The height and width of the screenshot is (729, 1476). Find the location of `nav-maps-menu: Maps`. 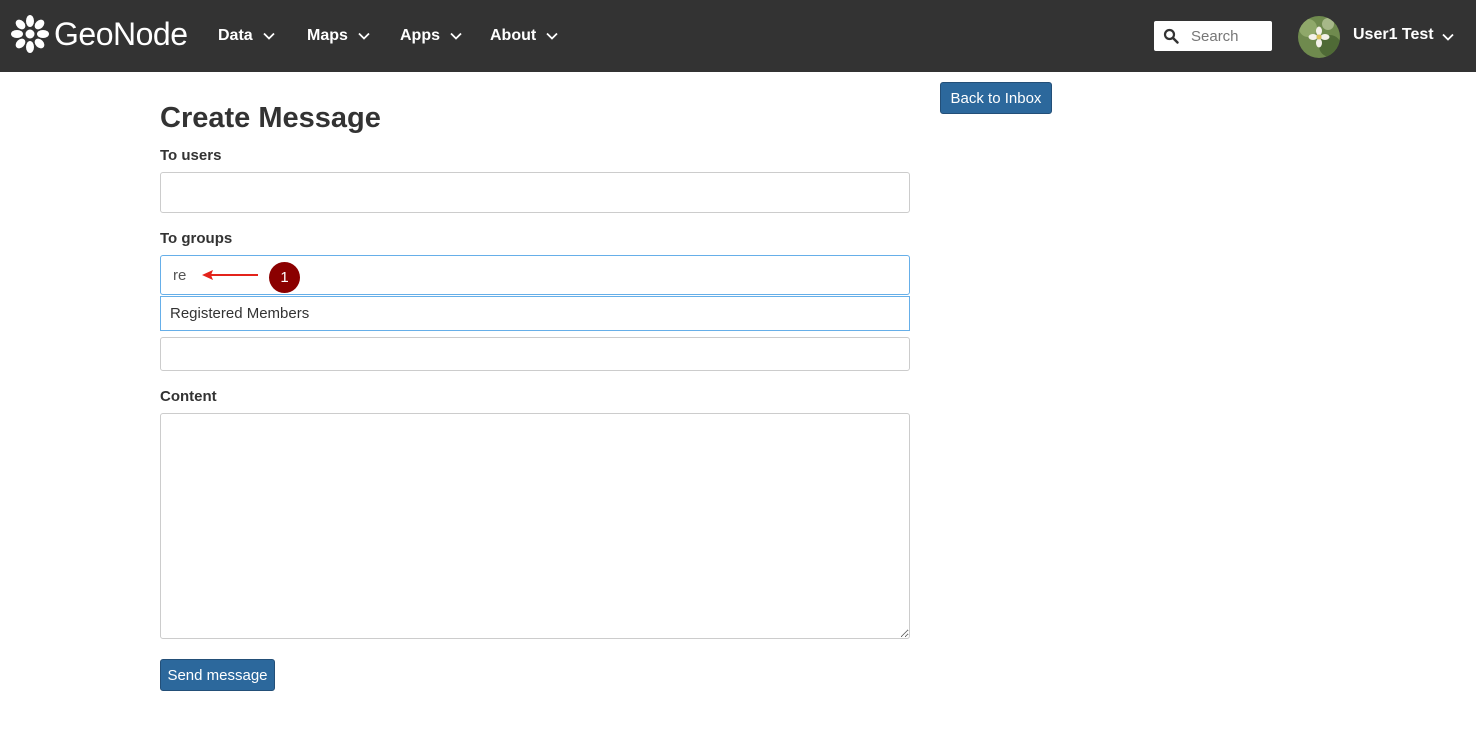

nav-maps-menu: Maps is located at coordinates (339, 36).